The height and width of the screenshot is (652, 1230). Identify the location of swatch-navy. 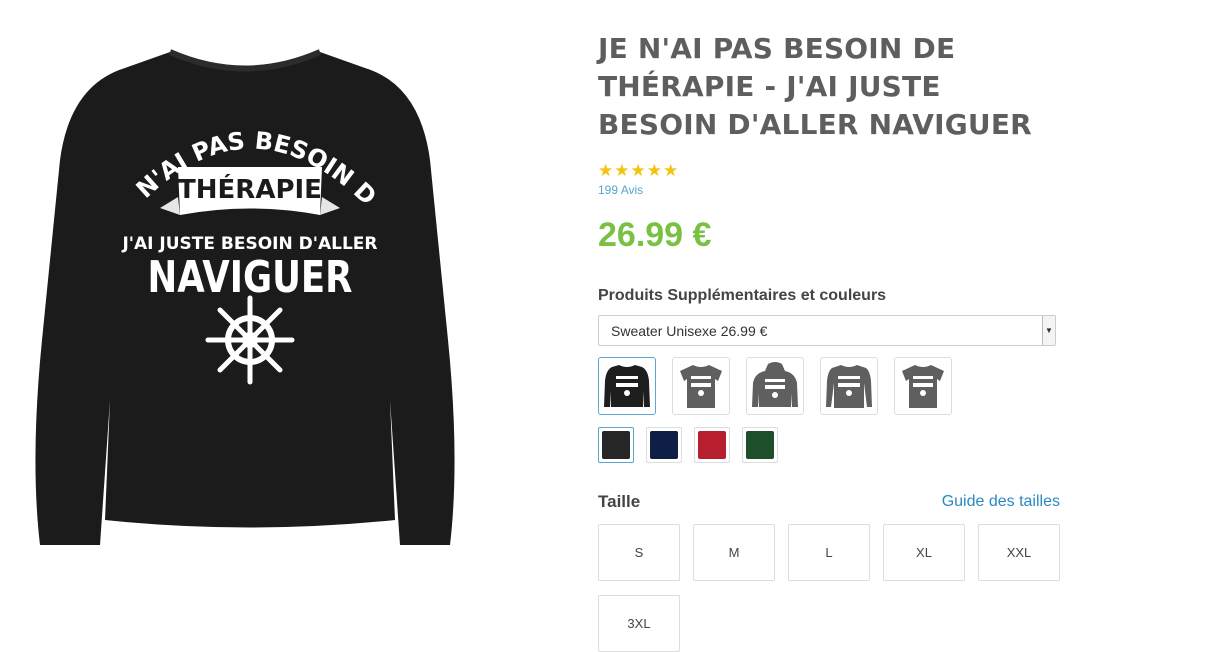
(664, 445).